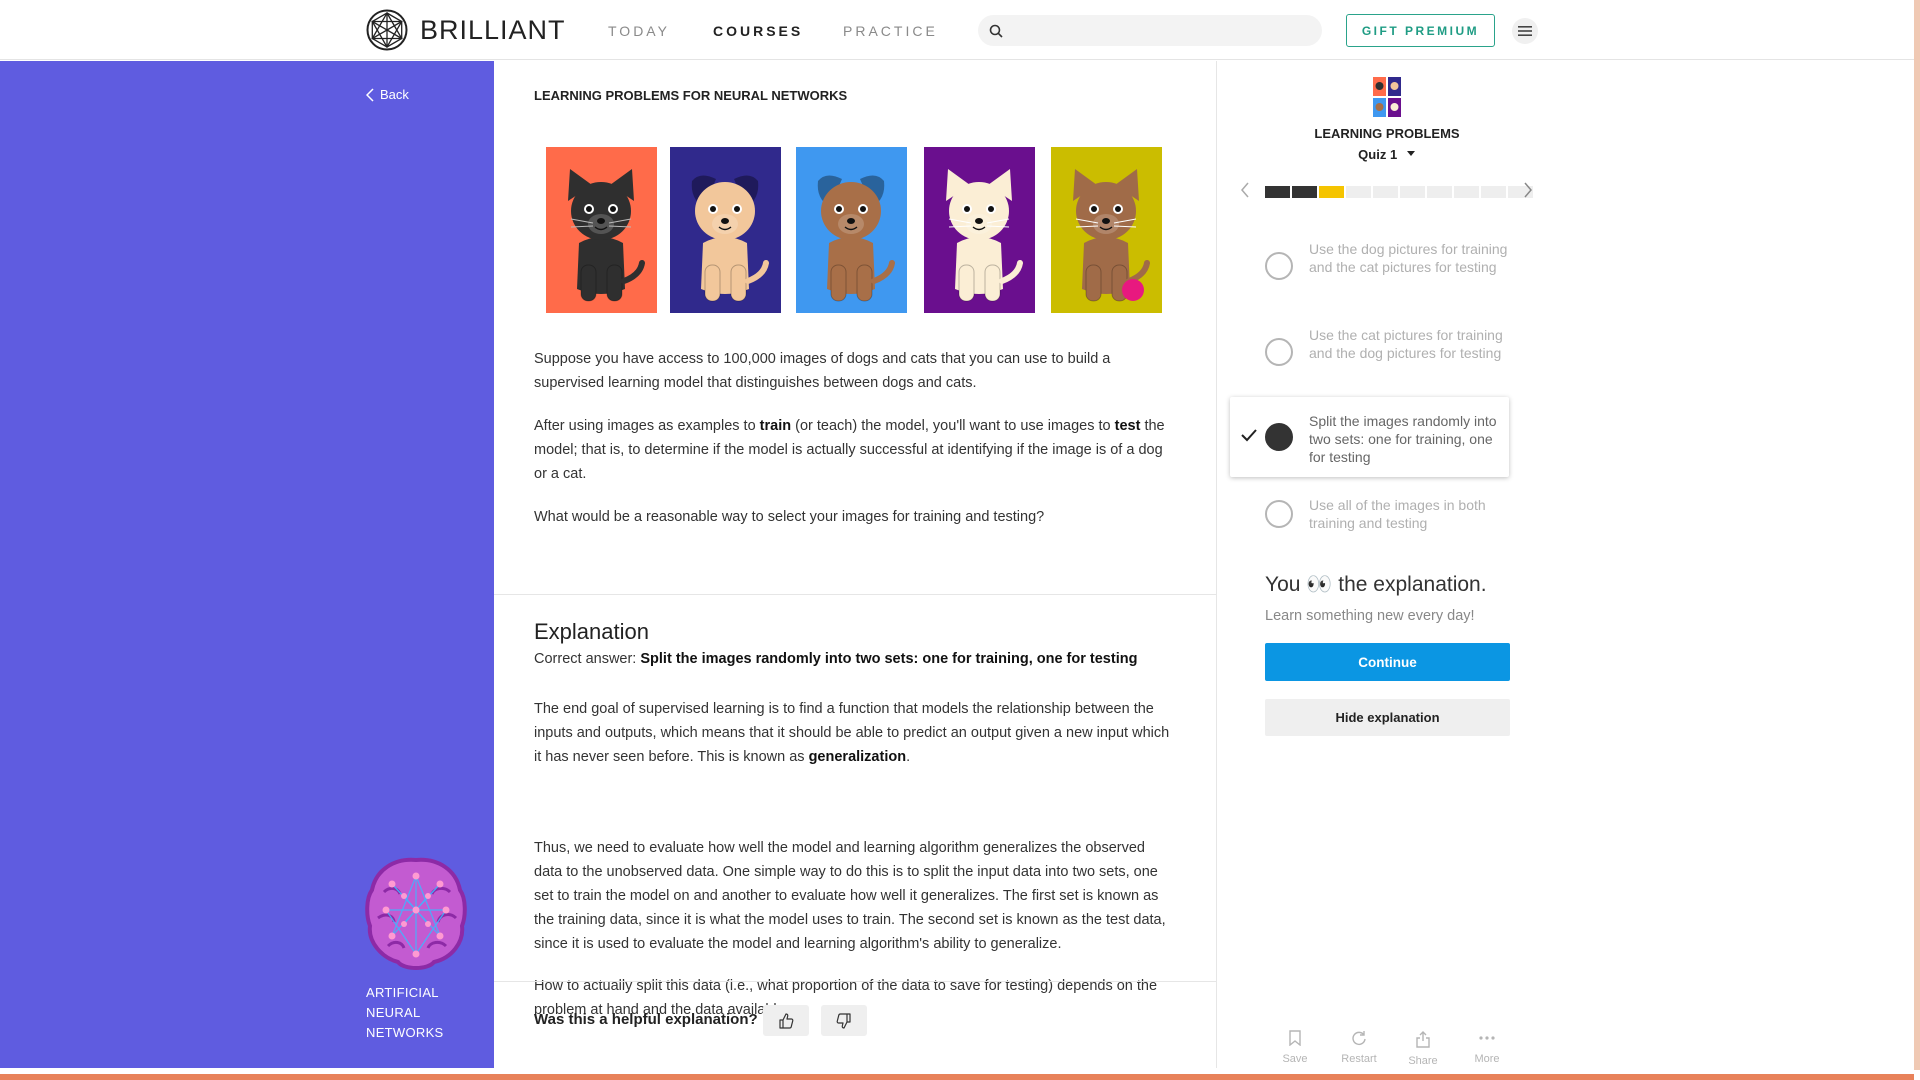 Image resolution: width=1920 pixels, height=1080 pixels. What do you see at coordinates (1525, 31) in the screenshot?
I see `hamburger-menu-button` at bounding box center [1525, 31].